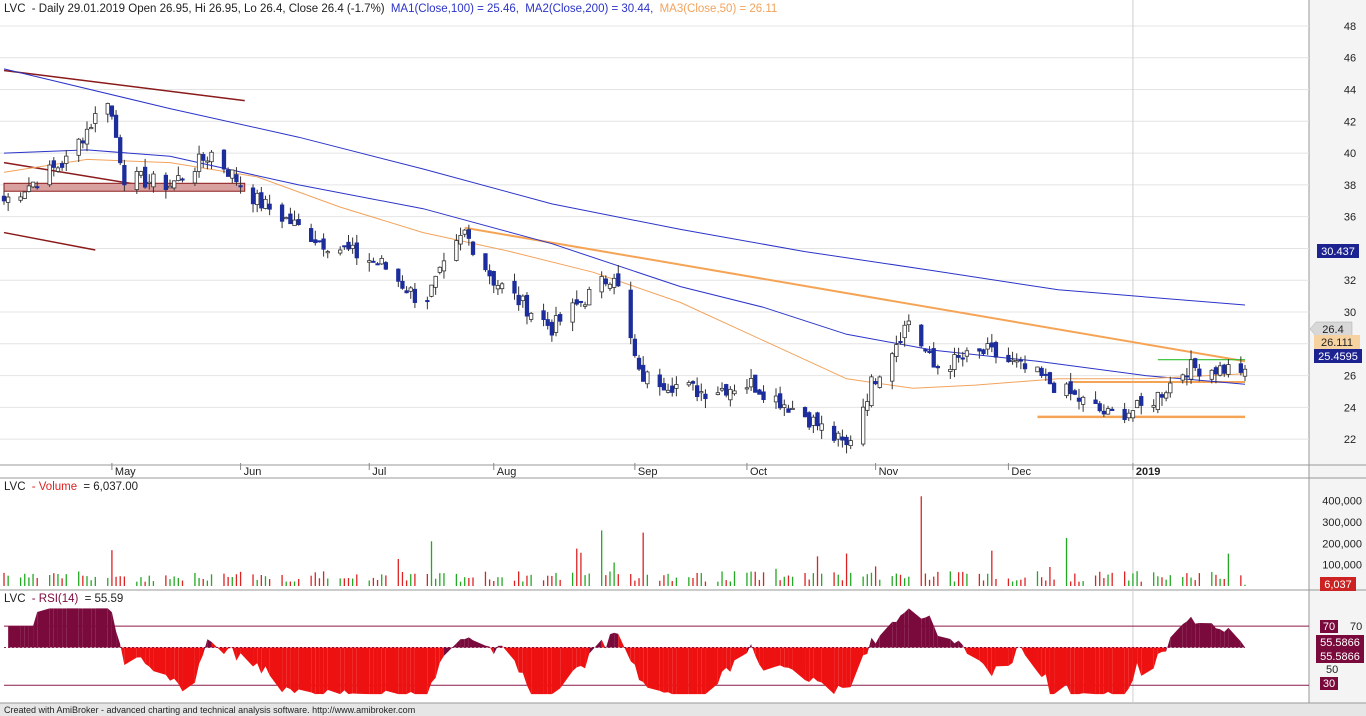 The width and height of the screenshot is (1366, 716). I want to click on x-tick-label: Jul, so click(379, 472).